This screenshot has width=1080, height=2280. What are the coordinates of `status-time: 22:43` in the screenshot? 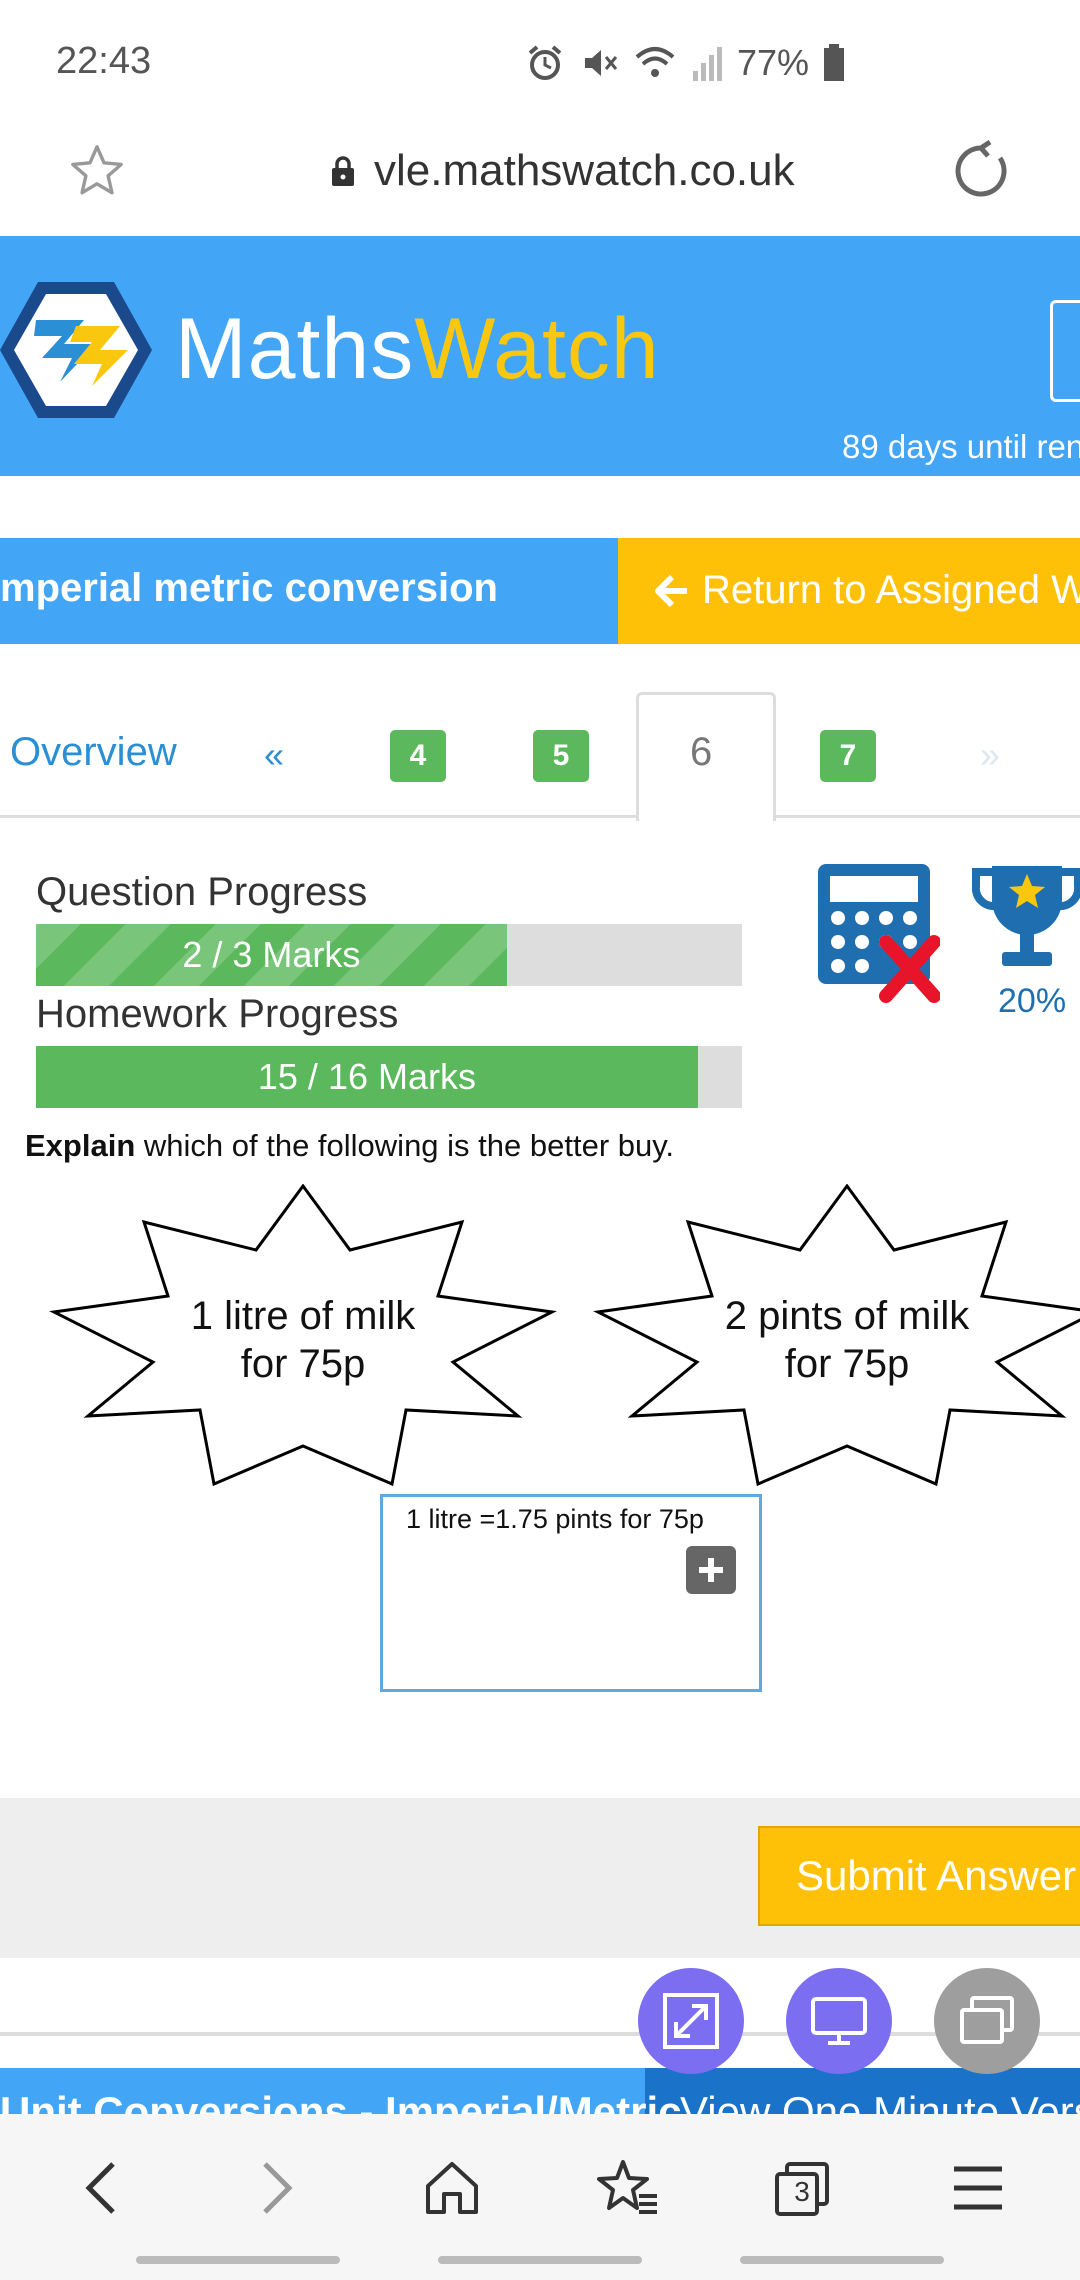 It's located at (104, 61).